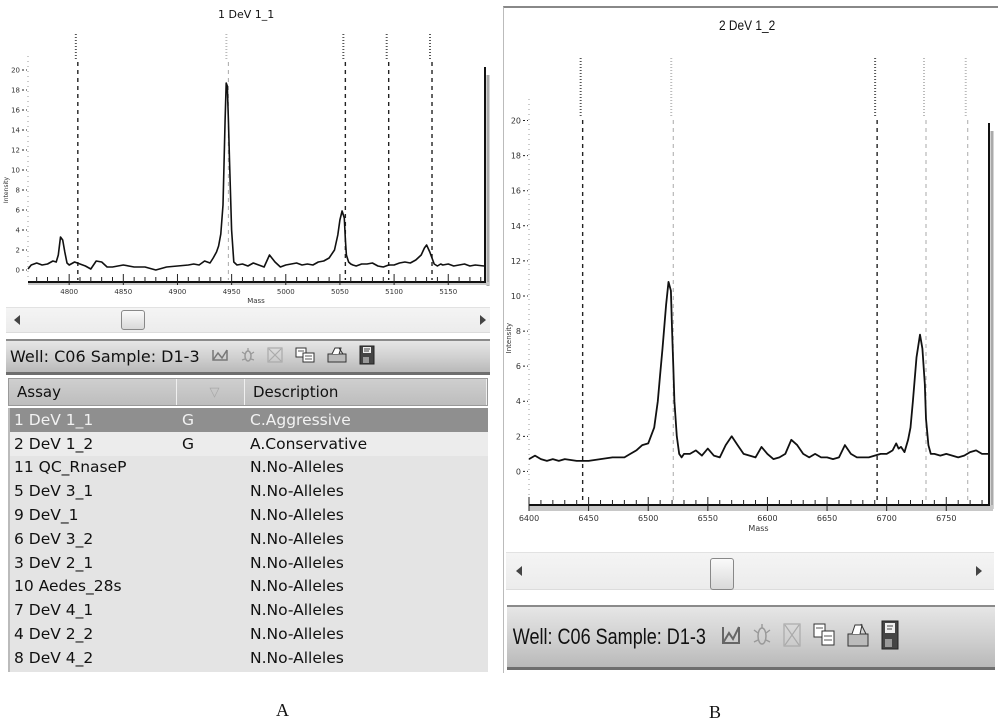 This screenshot has height=728, width=1000. Describe the element at coordinates (286, 292) in the screenshot. I see `x-tick-label: 5000` at that location.